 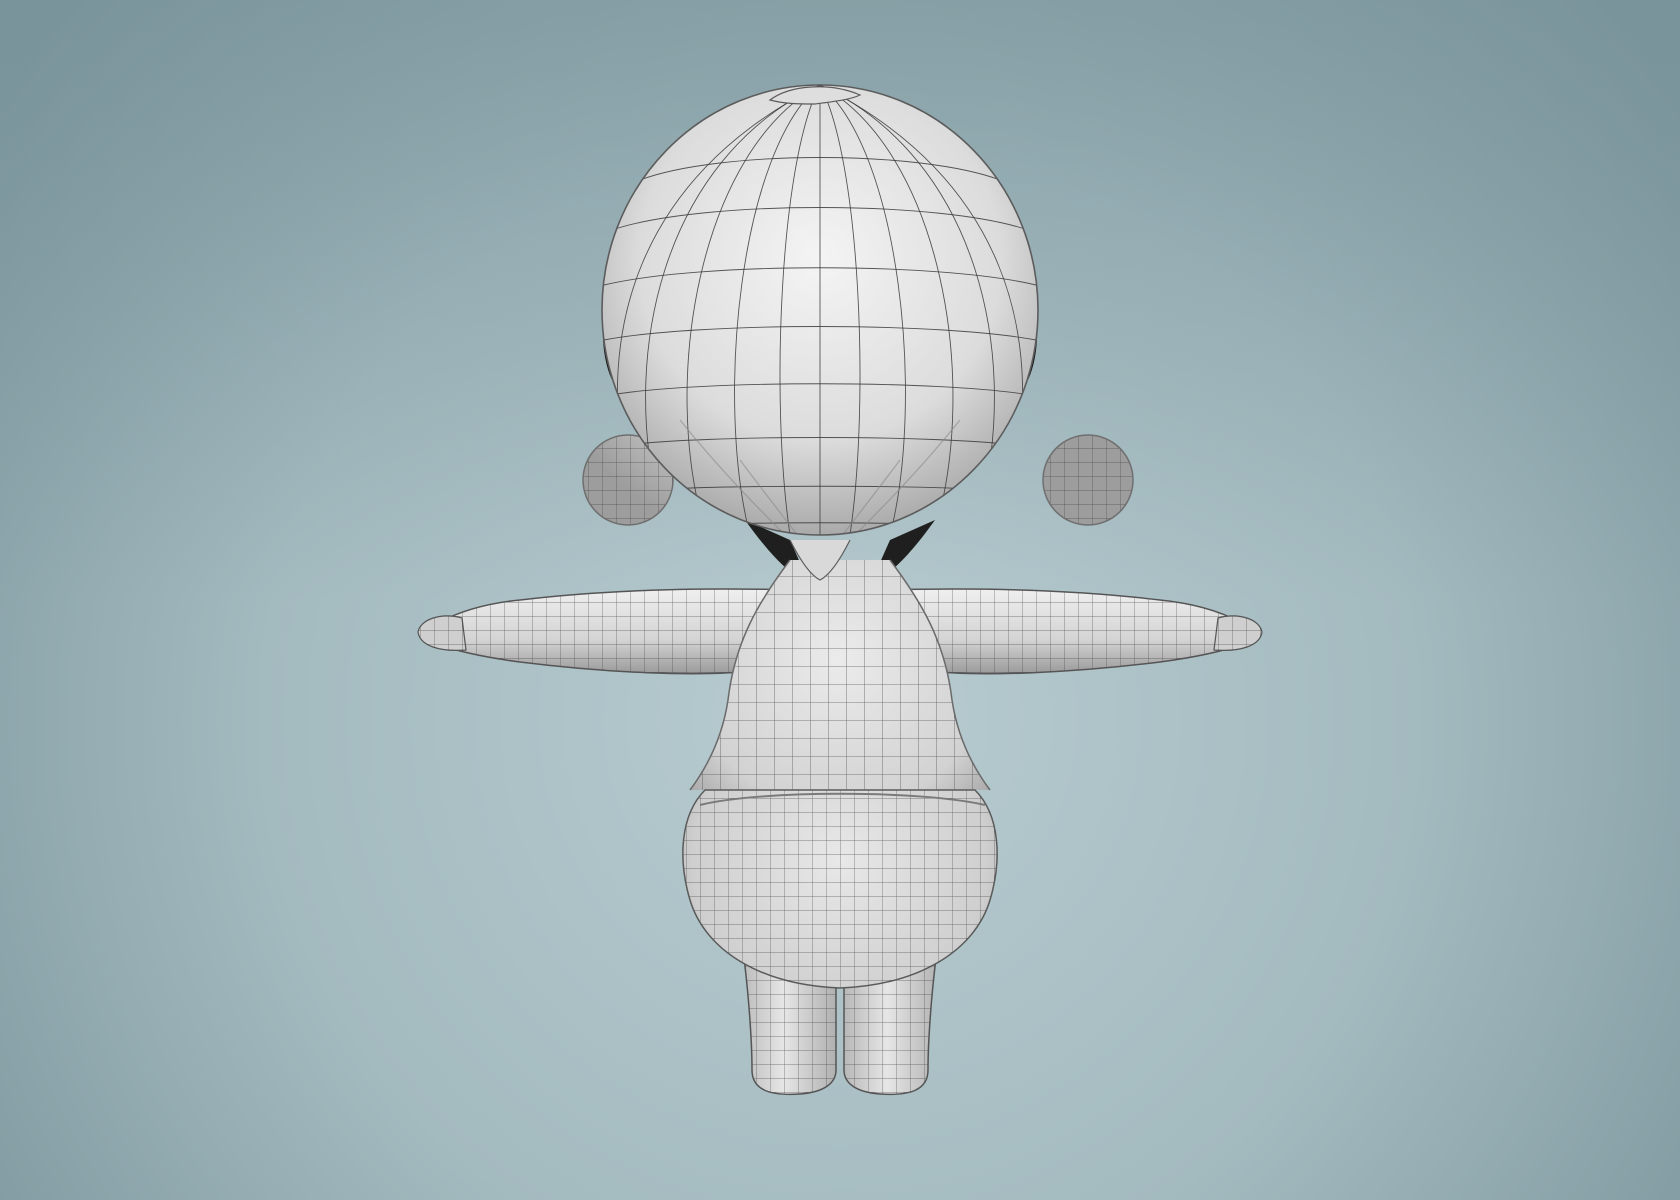 What do you see at coordinates (1088, 480) in the screenshot?
I see `right-ear` at bounding box center [1088, 480].